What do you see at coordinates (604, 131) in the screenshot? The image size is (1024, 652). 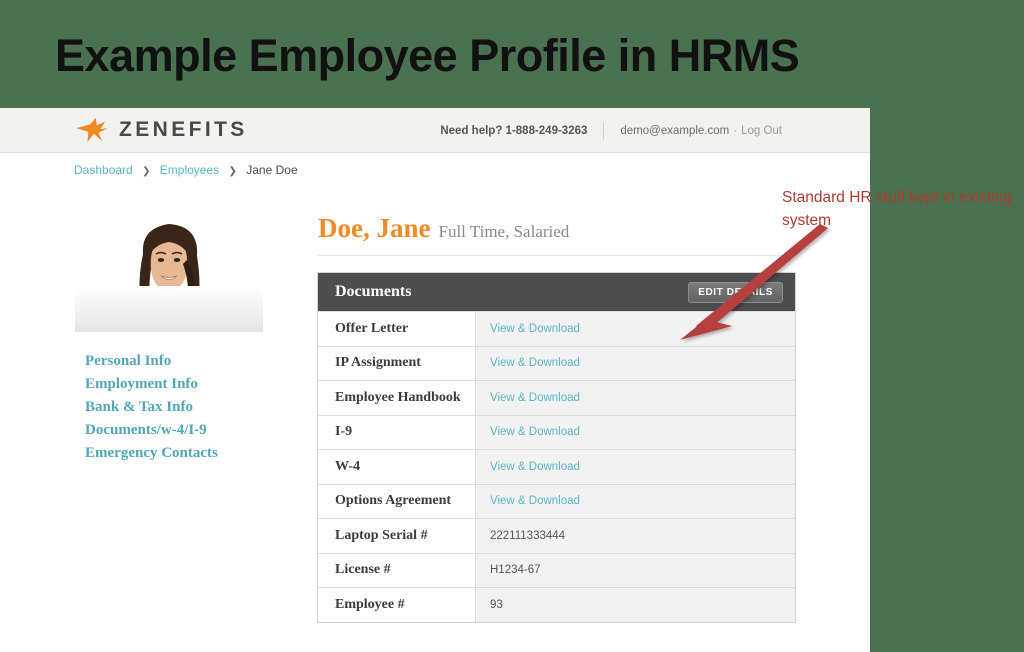 I see `topbar-divider` at bounding box center [604, 131].